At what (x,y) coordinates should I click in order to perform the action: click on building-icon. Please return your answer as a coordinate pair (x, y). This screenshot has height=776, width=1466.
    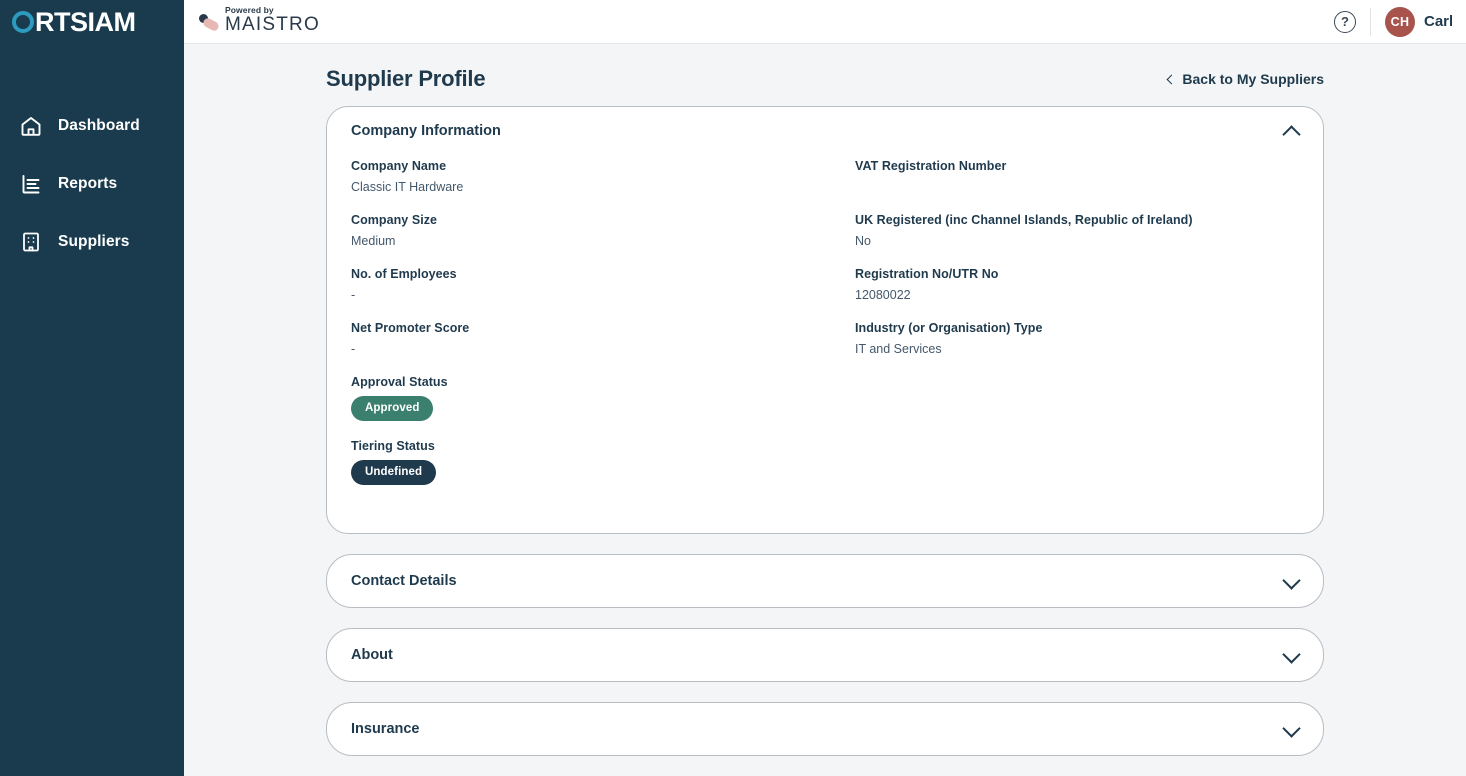
    Looking at the image, I should click on (31, 242).